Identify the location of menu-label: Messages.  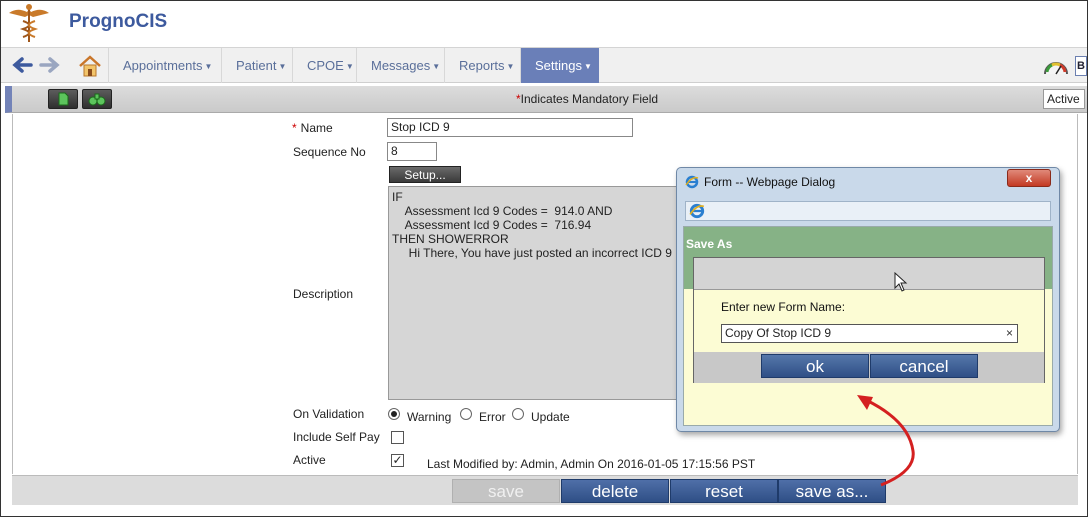
(401, 65).